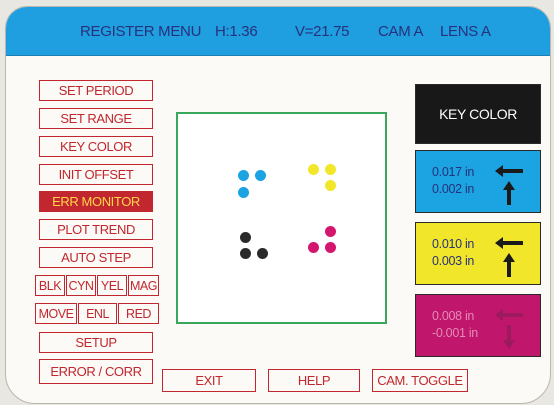 The height and width of the screenshot is (405, 554). What do you see at coordinates (96, 146) in the screenshot?
I see `key-color-button: KEY COLOR` at bounding box center [96, 146].